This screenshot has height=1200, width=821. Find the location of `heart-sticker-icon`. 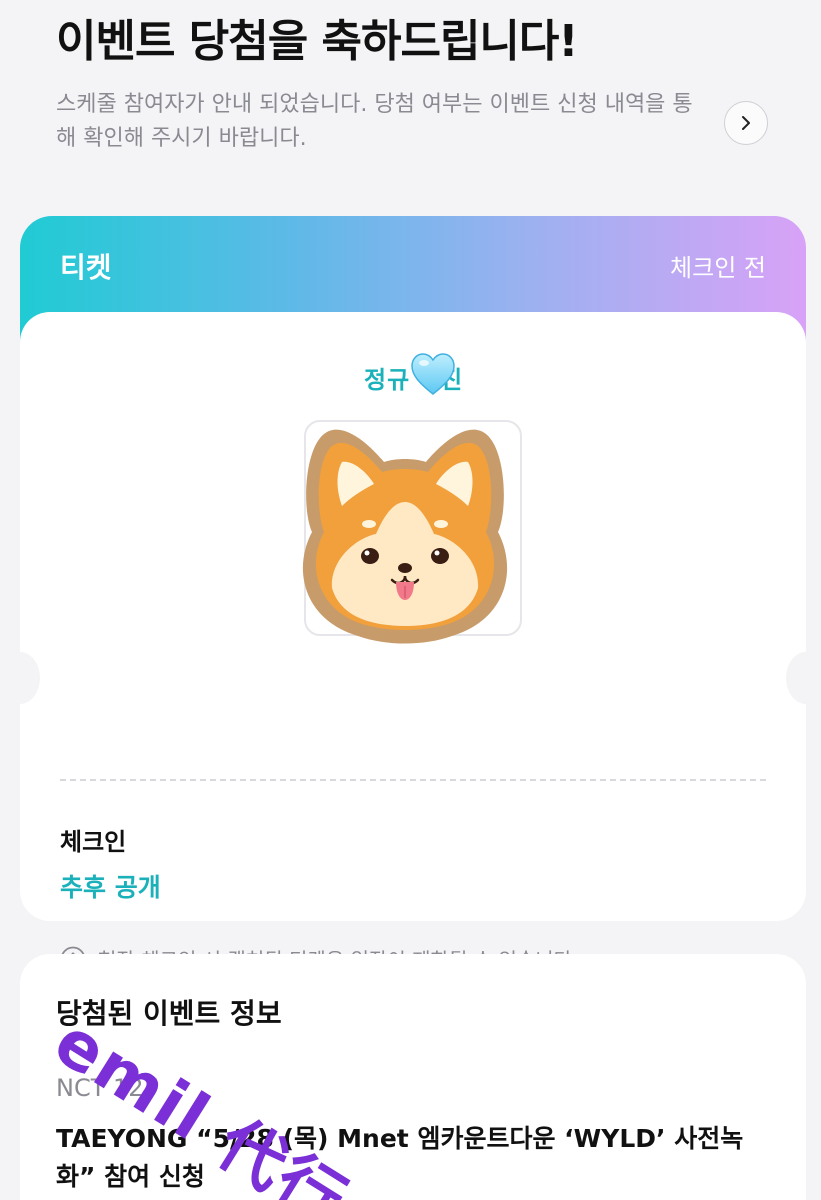

heart-sticker-icon is located at coordinates (433, 374).